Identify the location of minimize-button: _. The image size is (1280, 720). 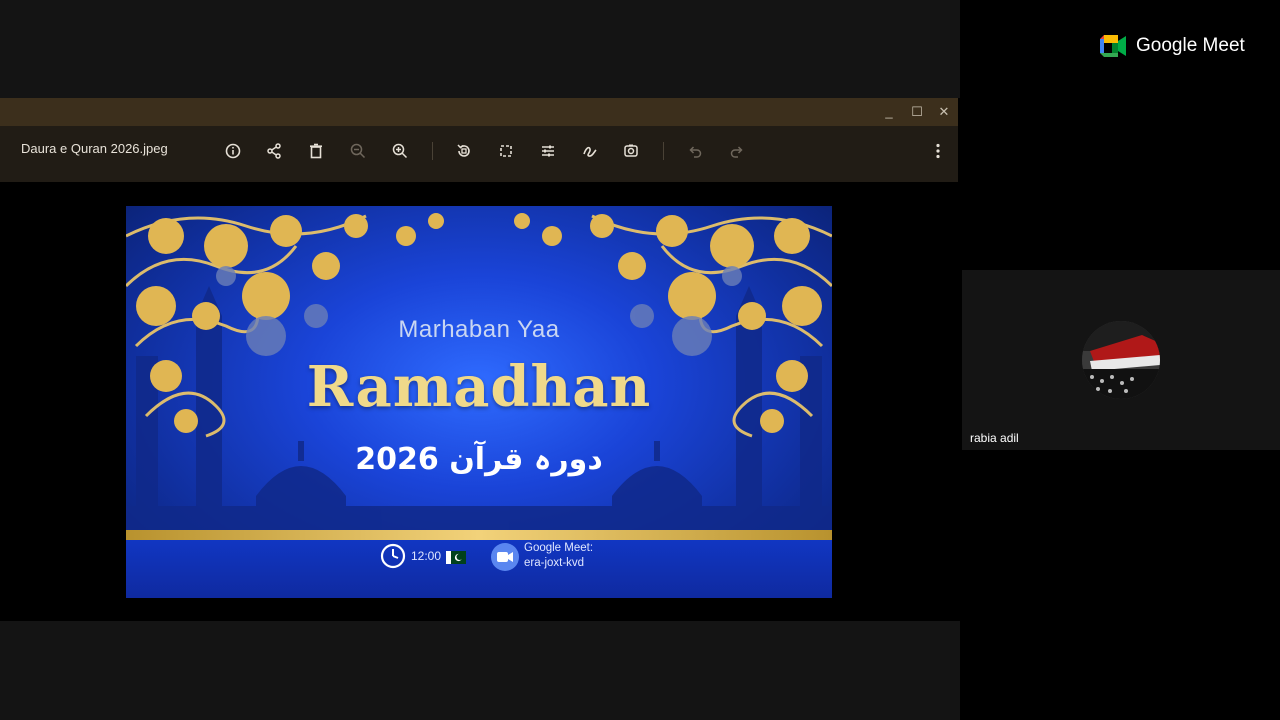
(889, 112).